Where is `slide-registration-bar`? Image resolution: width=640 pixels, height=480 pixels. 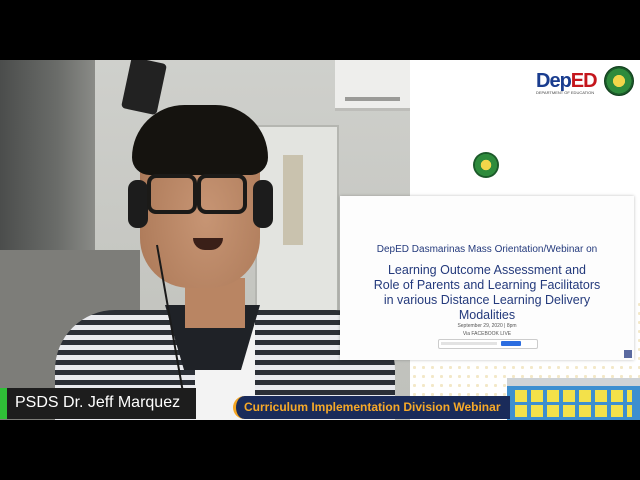
slide-registration-bar is located at coordinates (488, 344).